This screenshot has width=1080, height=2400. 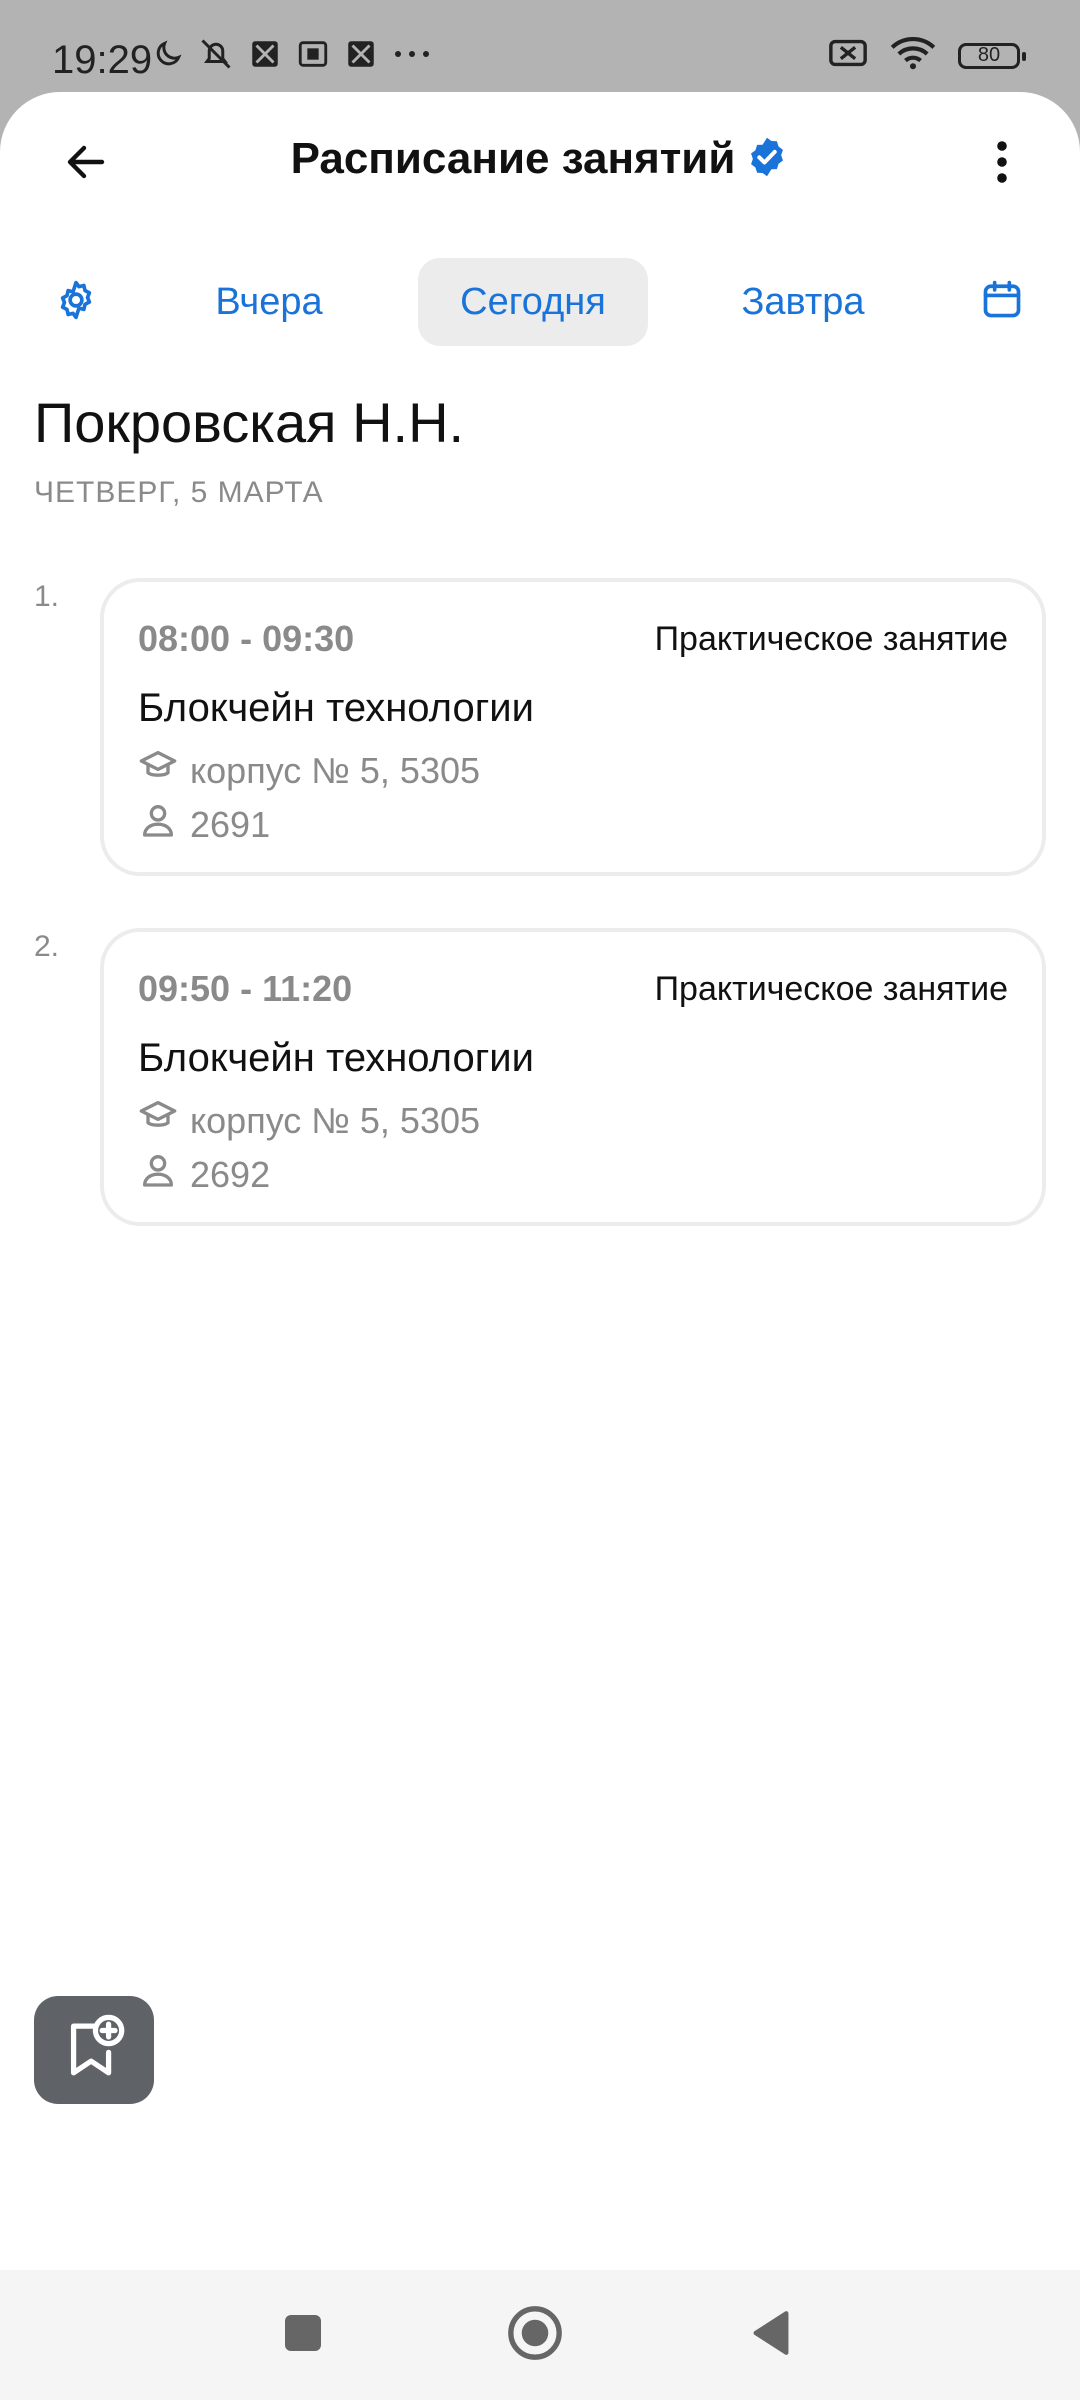 I want to click on lesson-number: 2., so click(x=47, y=946).